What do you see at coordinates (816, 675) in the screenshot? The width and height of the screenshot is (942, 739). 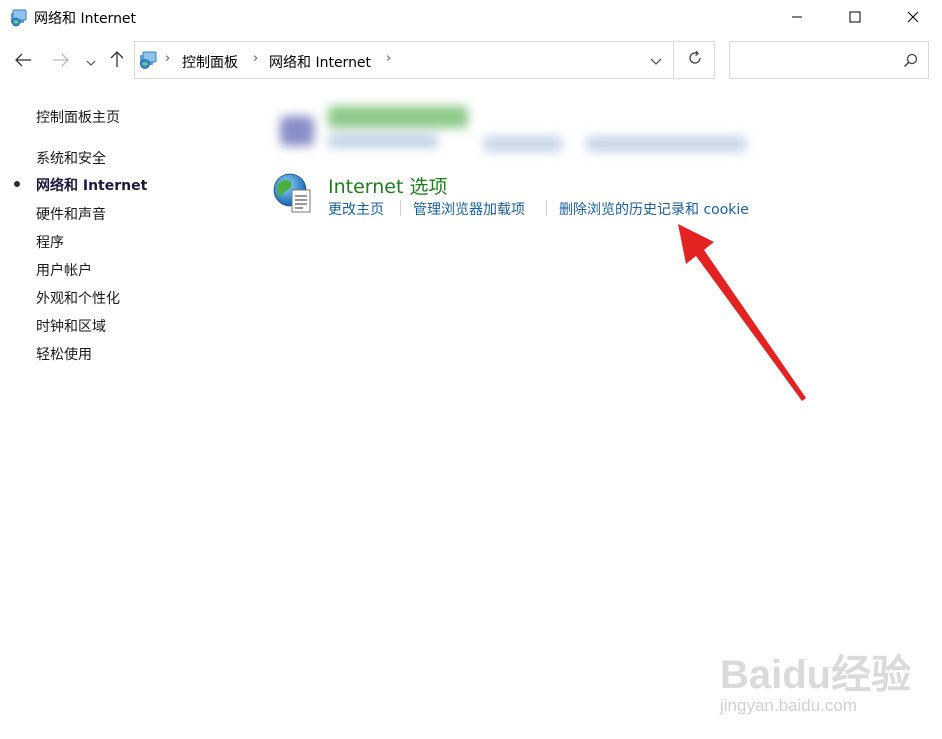 I see `watermark-brand: Baidu经验` at bounding box center [816, 675].